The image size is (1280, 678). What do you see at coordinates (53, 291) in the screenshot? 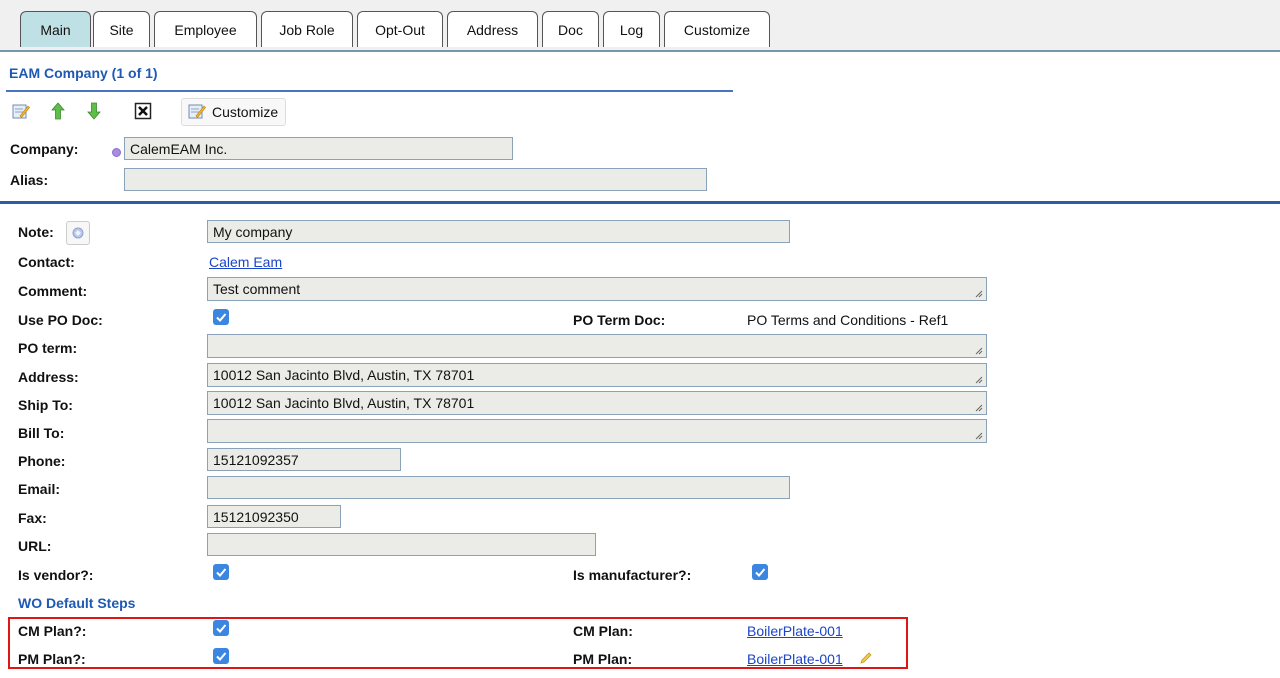
I see `comment-label: Comment:` at bounding box center [53, 291].